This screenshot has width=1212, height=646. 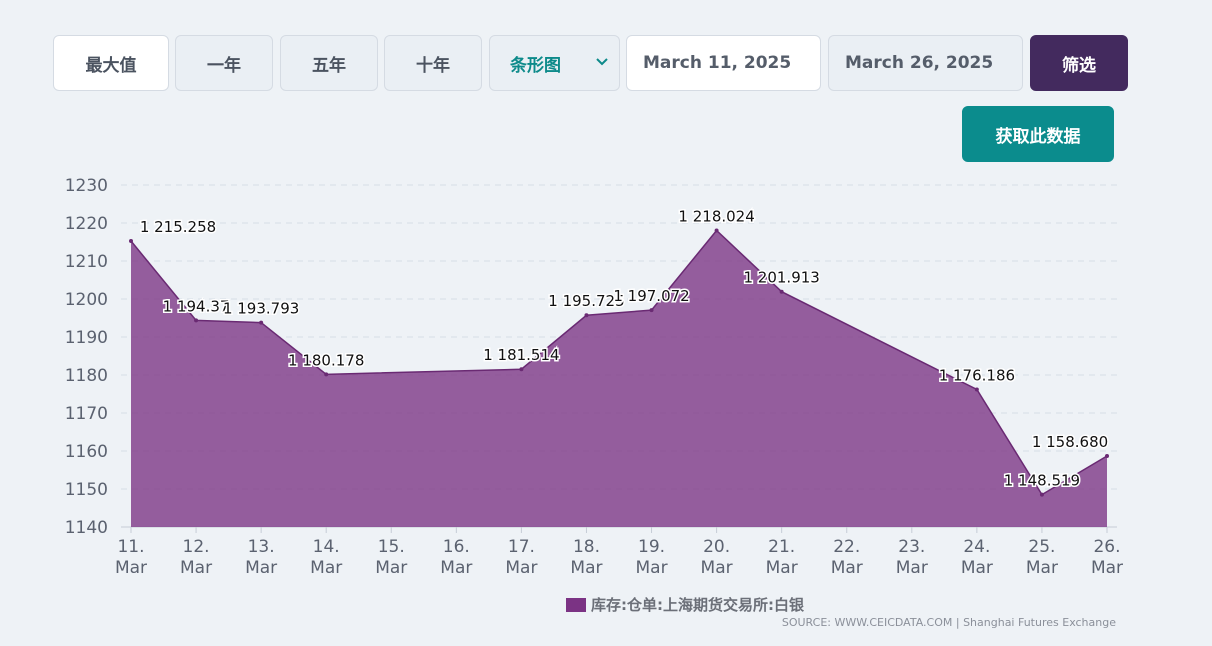 I want to click on x-tick-label: 21. Mar, so click(x=782, y=557).